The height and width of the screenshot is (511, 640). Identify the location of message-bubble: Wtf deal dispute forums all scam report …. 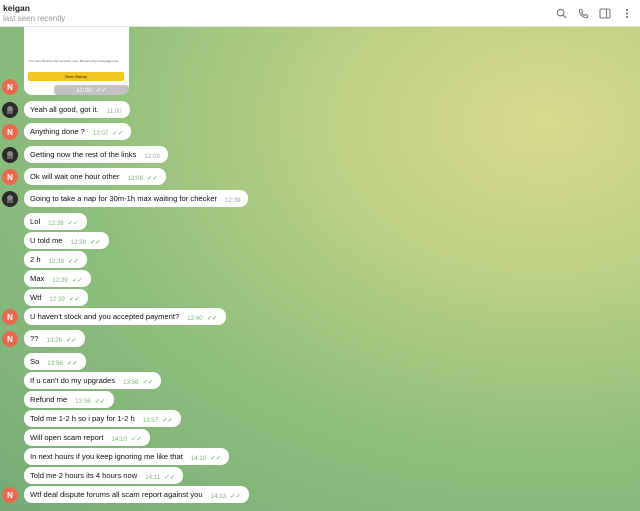
(137, 494).